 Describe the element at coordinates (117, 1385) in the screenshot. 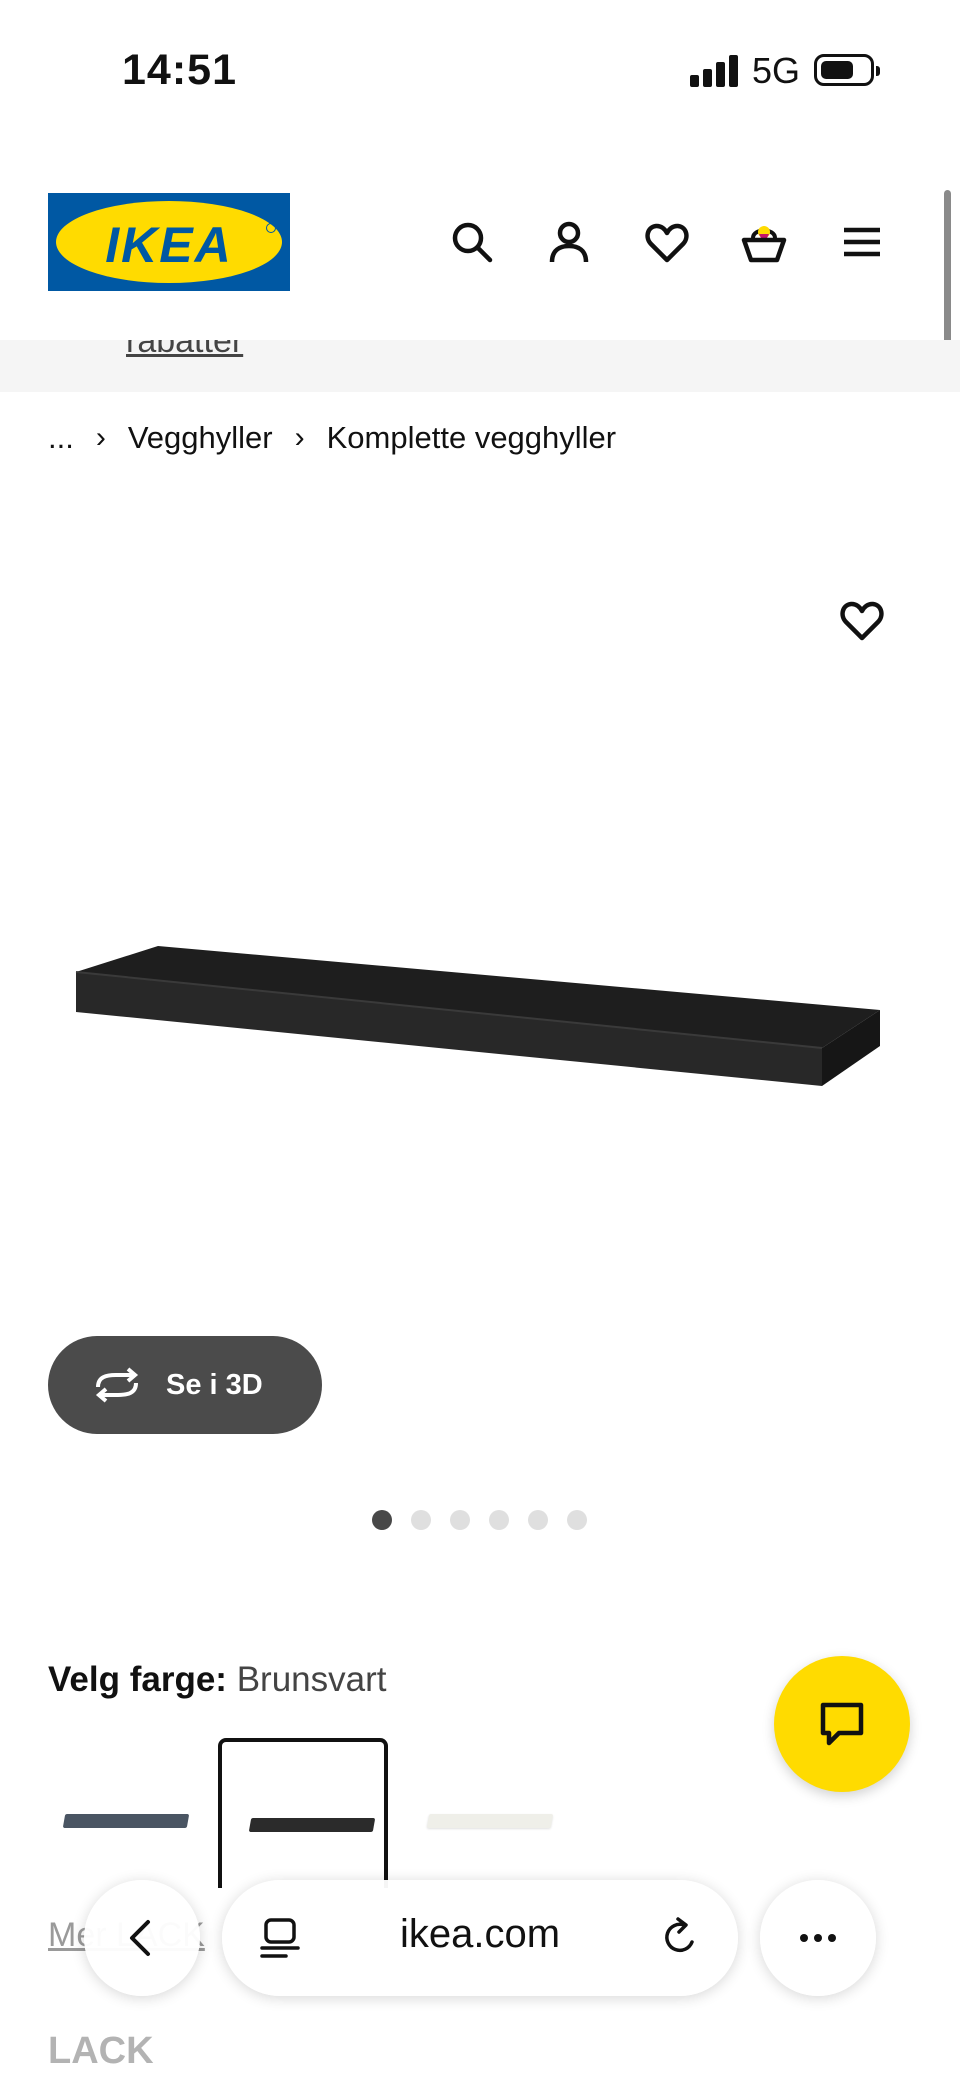

I see `rotate-3d-icon` at that location.